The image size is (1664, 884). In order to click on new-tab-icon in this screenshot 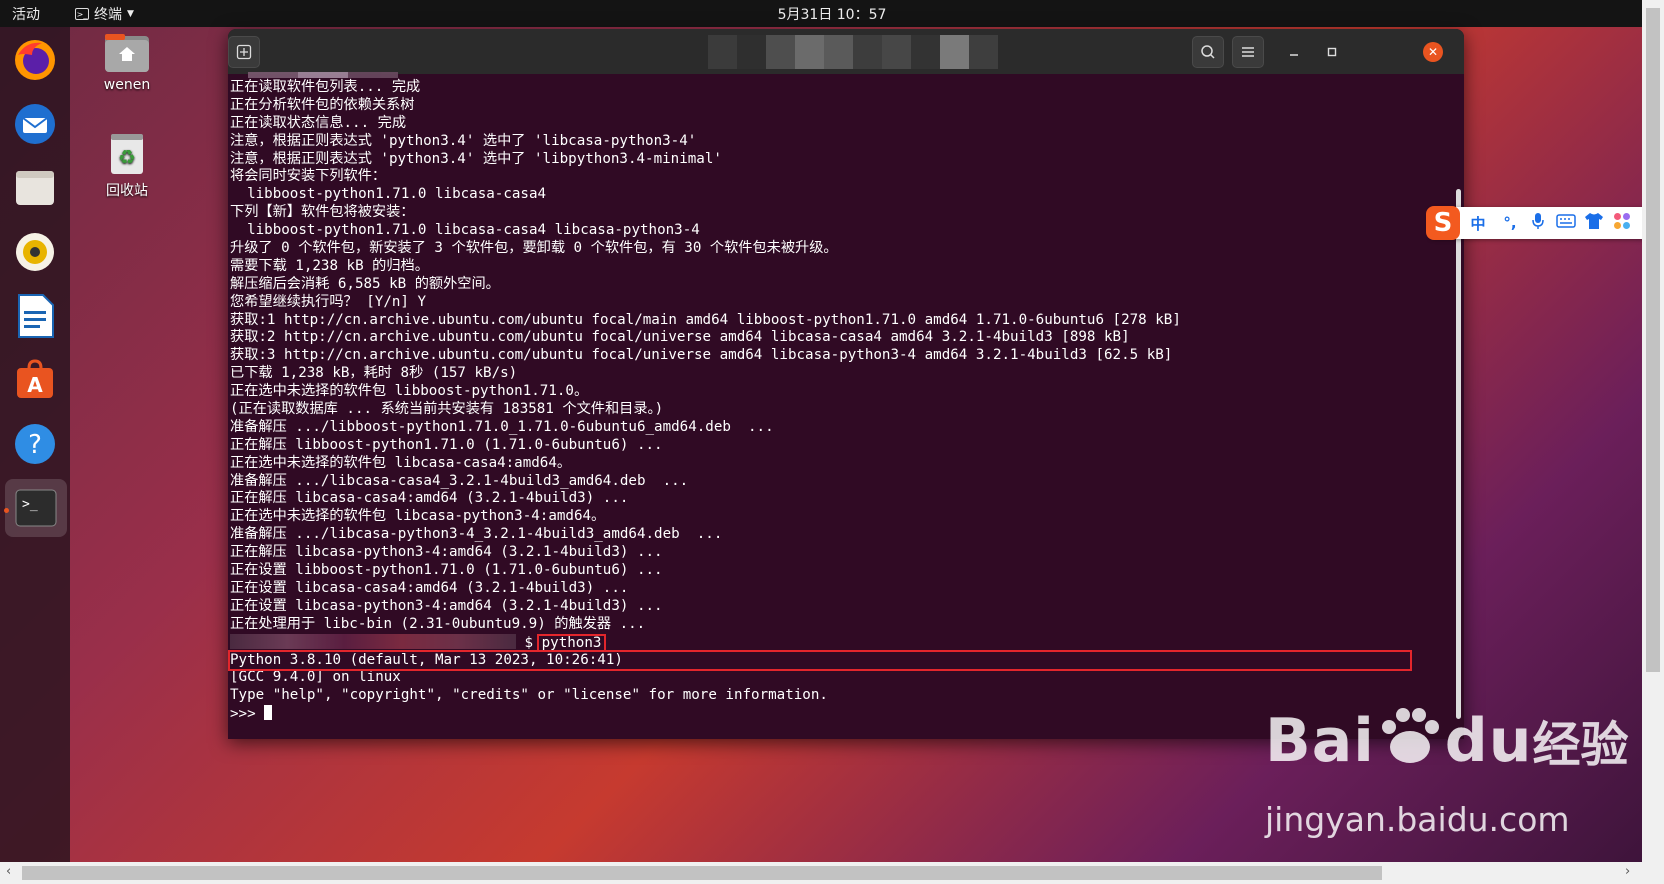, I will do `click(244, 52)`.